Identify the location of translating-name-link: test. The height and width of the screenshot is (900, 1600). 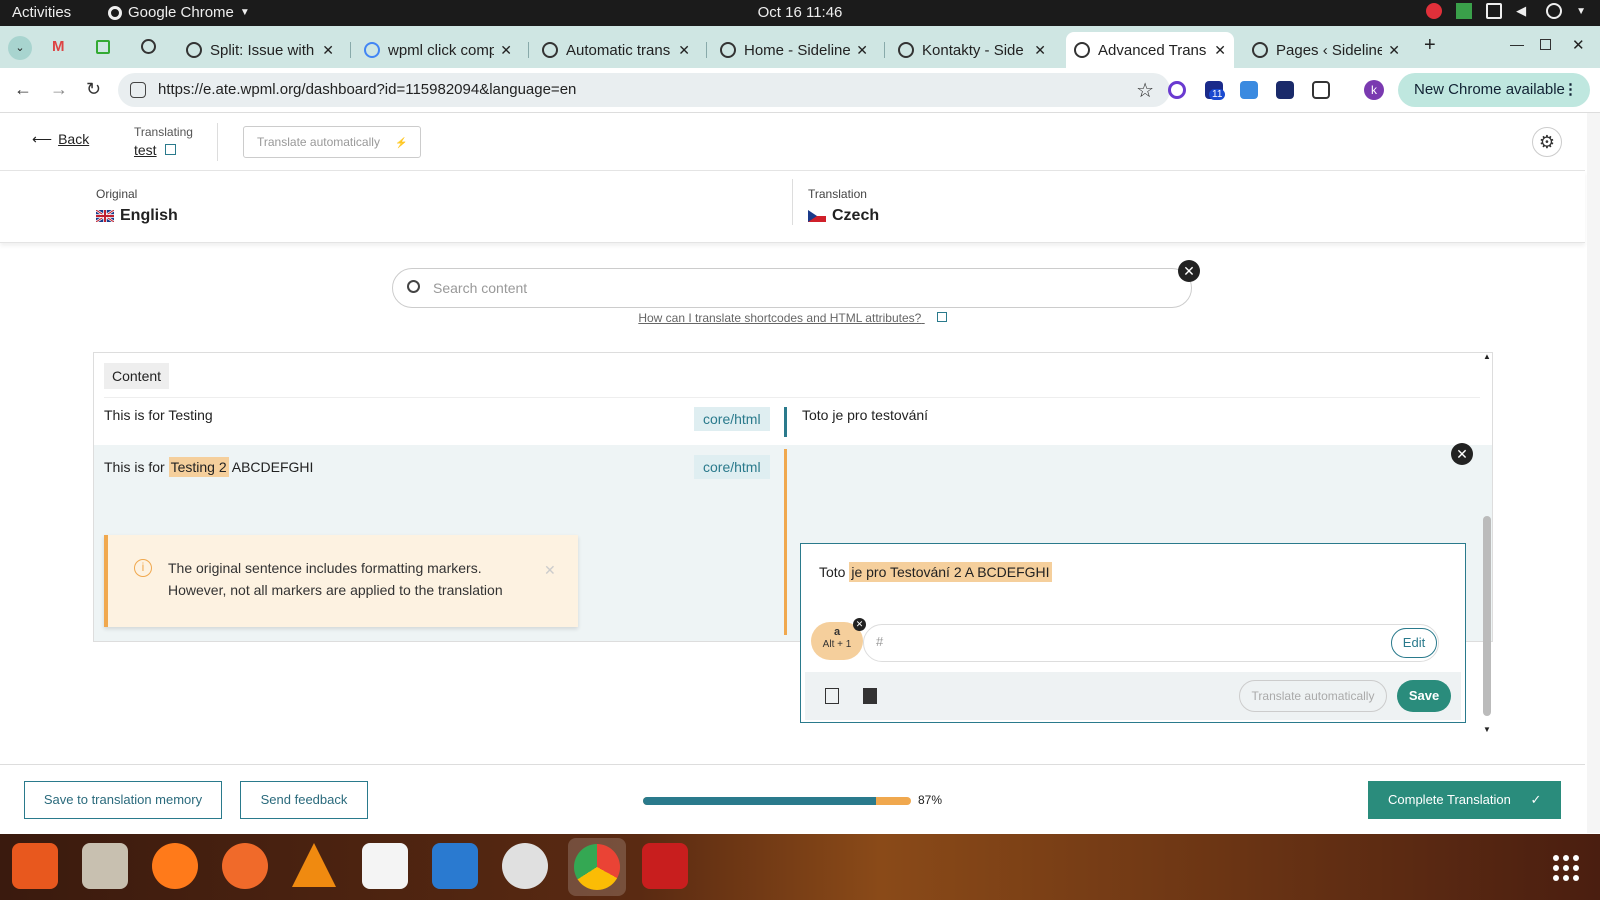
(155, 150).